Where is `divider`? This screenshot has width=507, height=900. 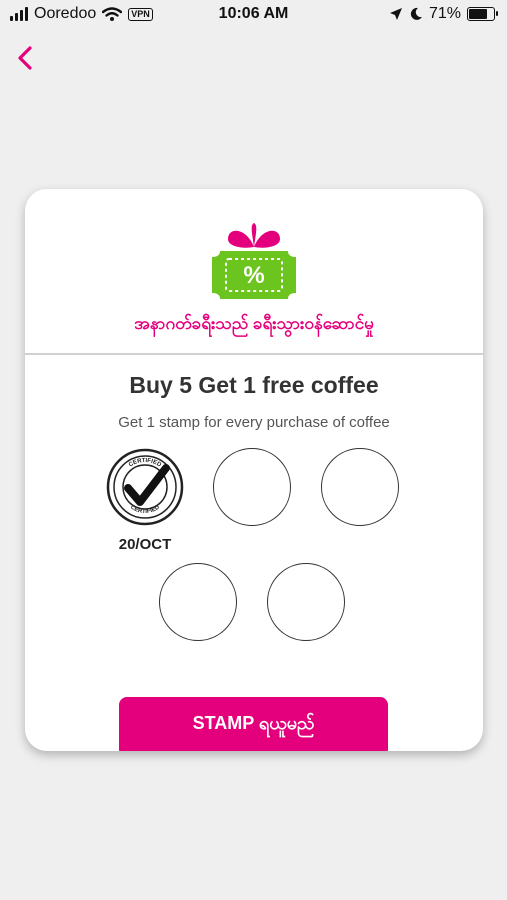 divider is located at coordinates (254, 354).